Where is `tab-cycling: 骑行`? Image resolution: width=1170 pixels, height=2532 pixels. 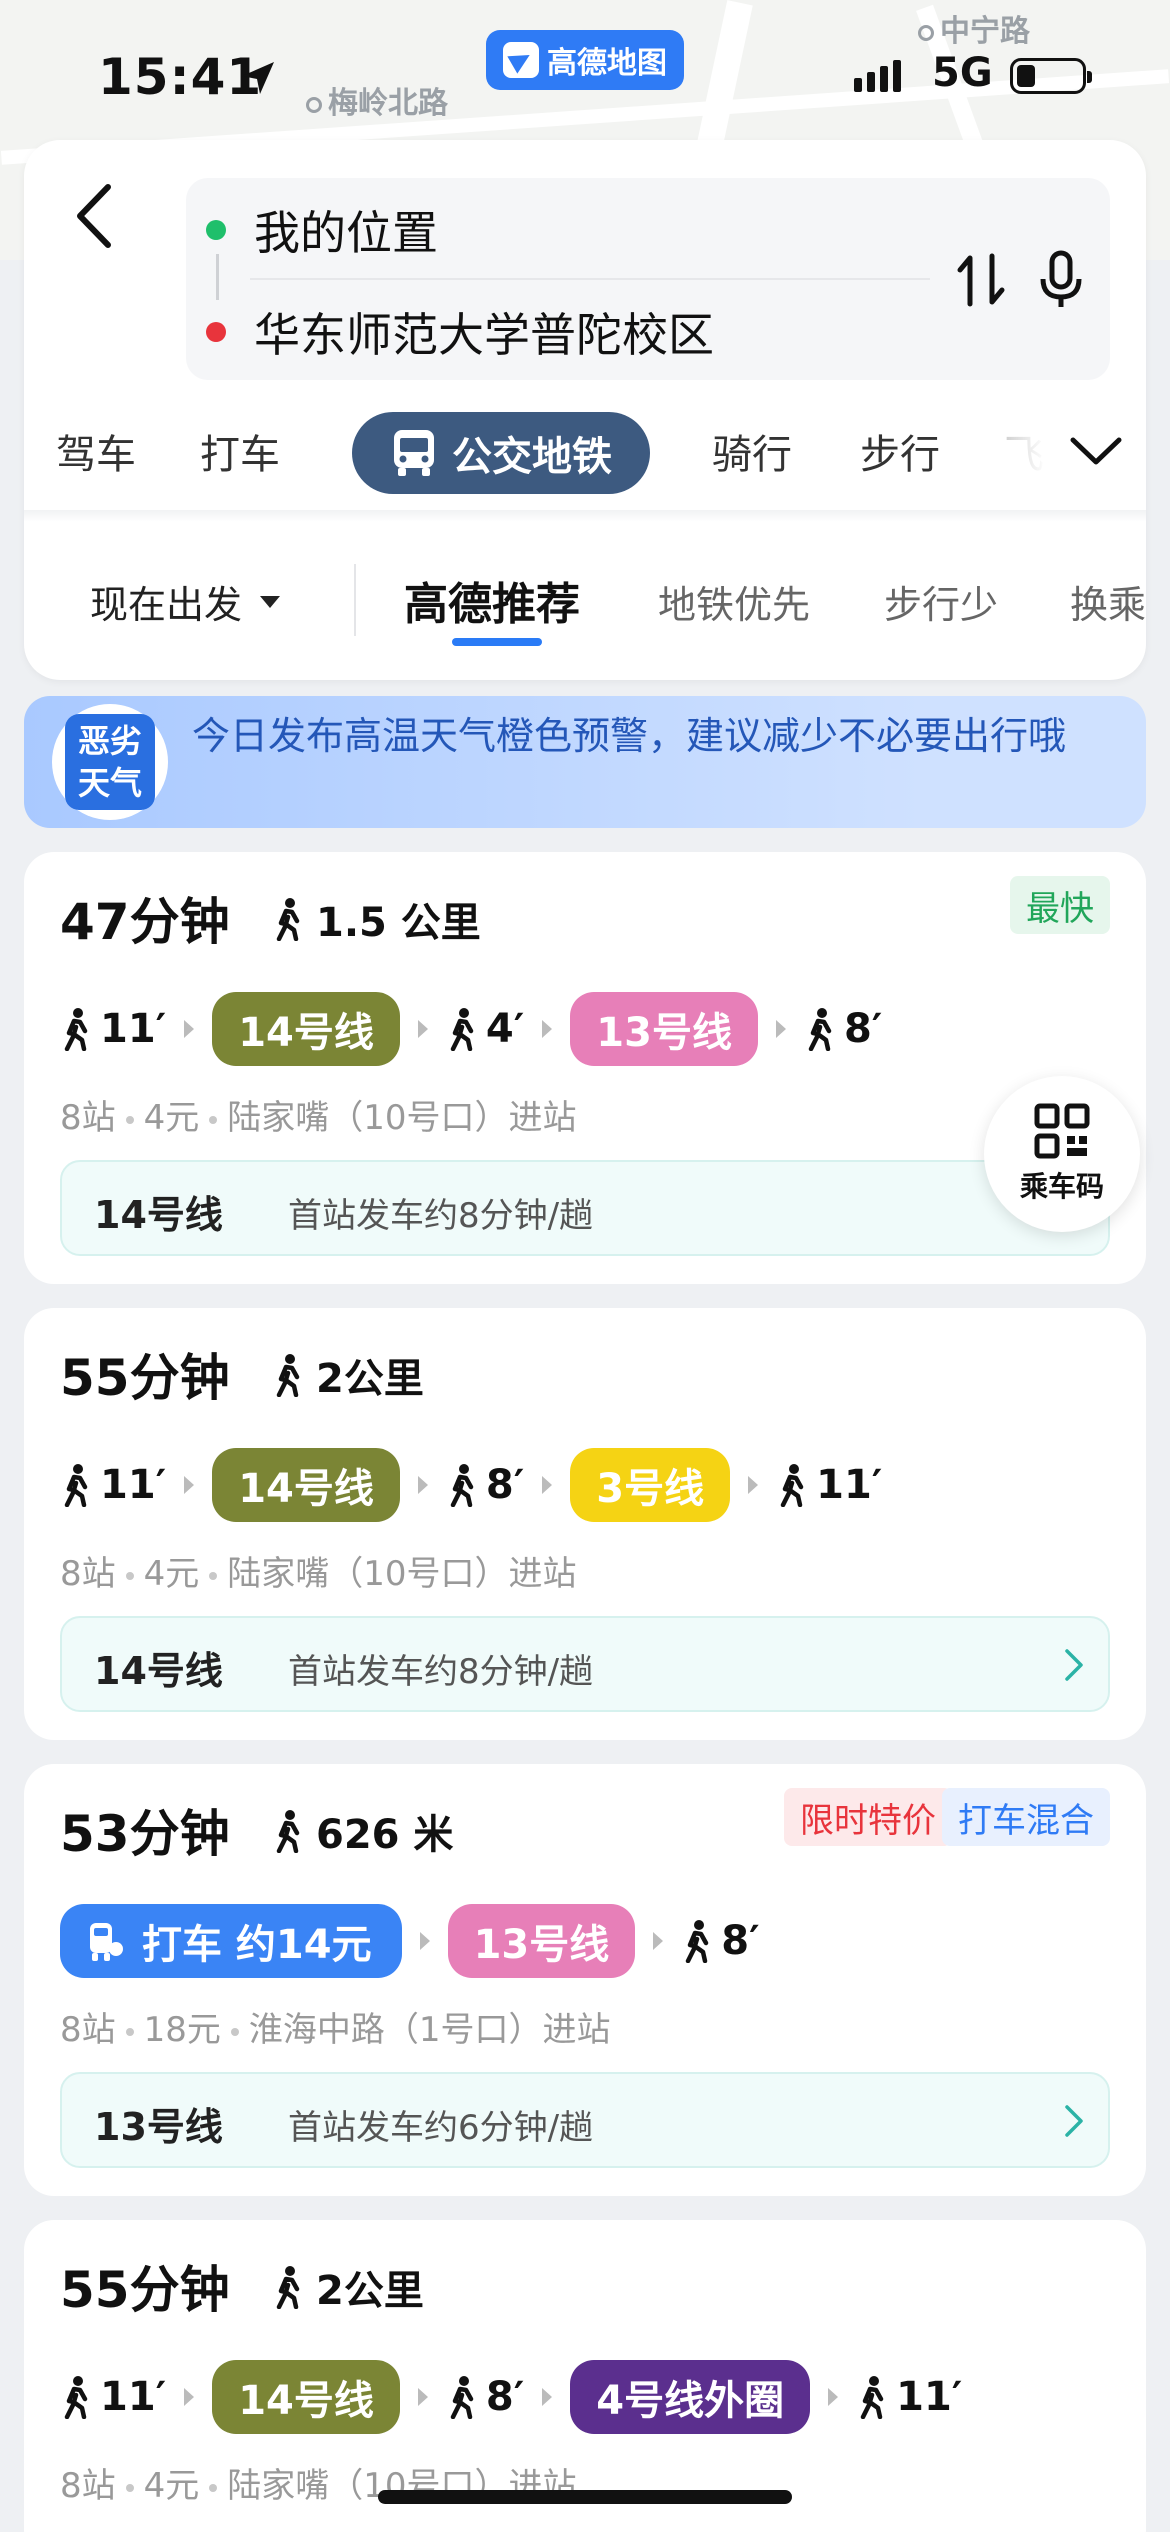 tab-cycling: 骑行 is located at coordinates (752, 451).